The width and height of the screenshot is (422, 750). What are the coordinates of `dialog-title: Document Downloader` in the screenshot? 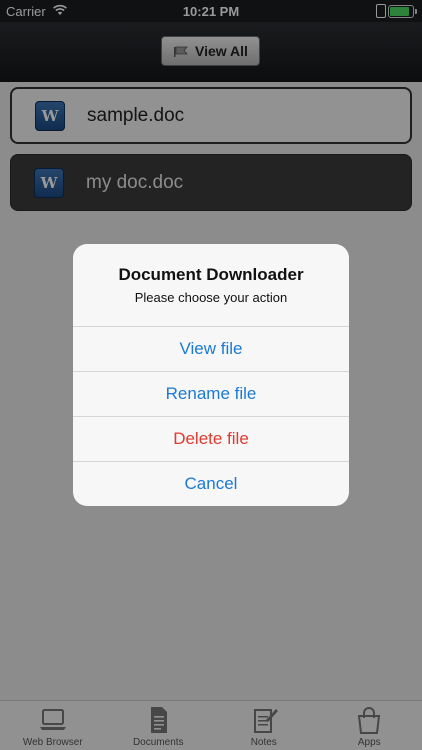 It's located at (211, 274).